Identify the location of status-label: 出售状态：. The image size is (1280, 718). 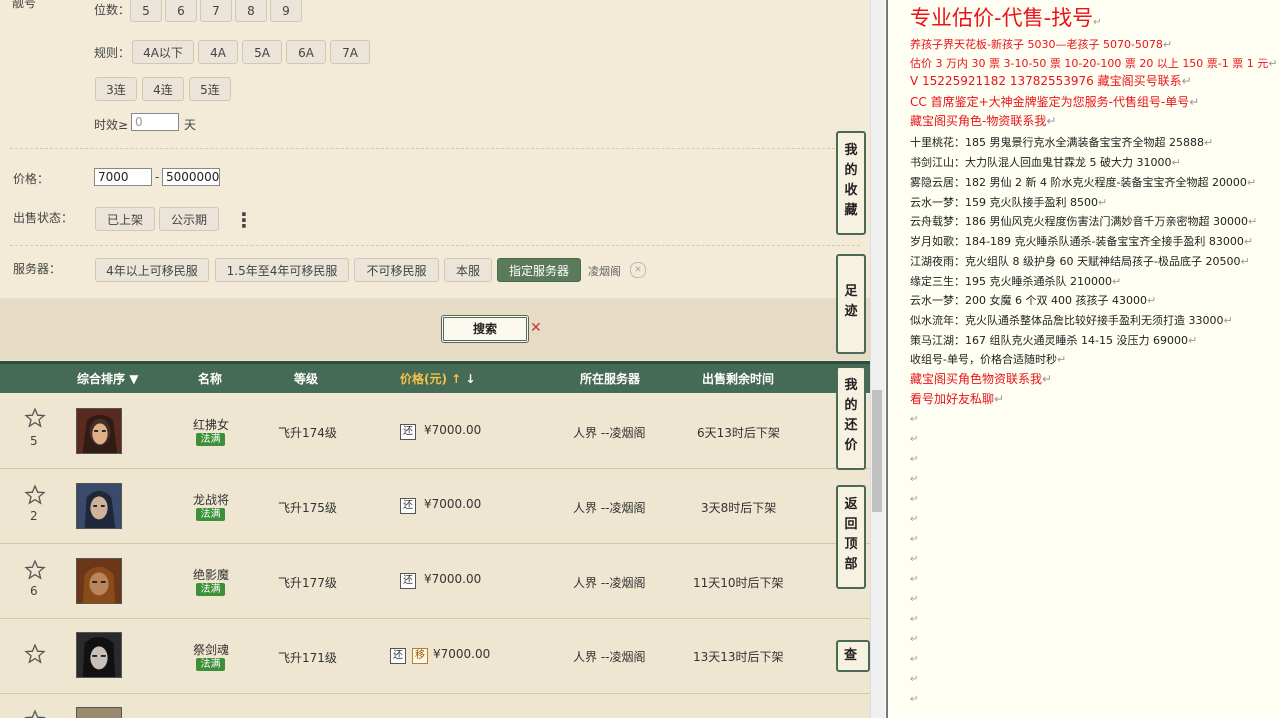
(43, 218).